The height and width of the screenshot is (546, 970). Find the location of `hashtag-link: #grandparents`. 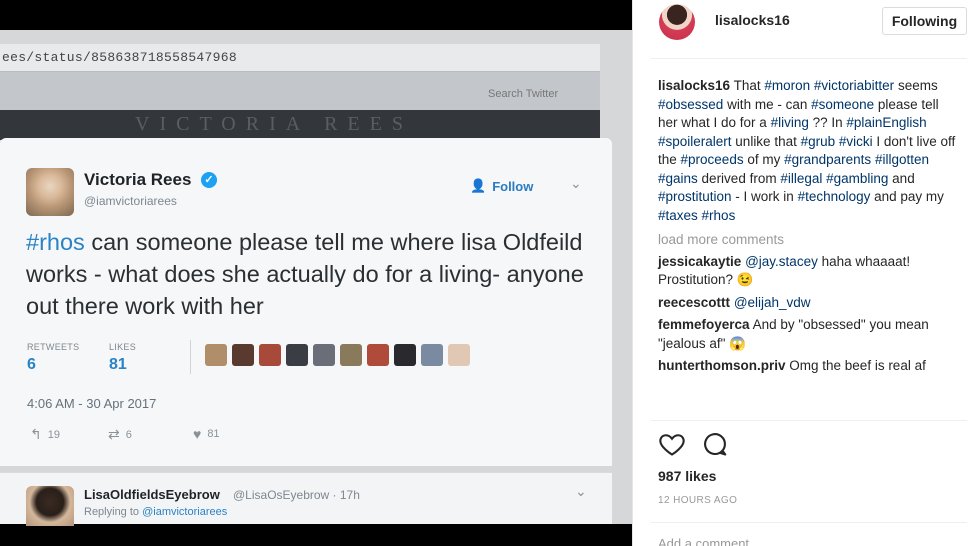

hashtag-link: #grandparents is located at coordinates (827, 159).